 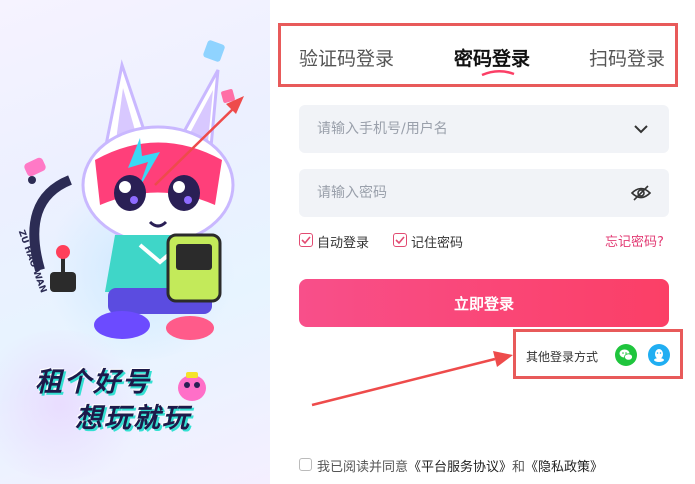 I want to click on agreement-text: 我已阅读并同意《平台服务协议》和《隐私政策》, so click(x=460, y=465).